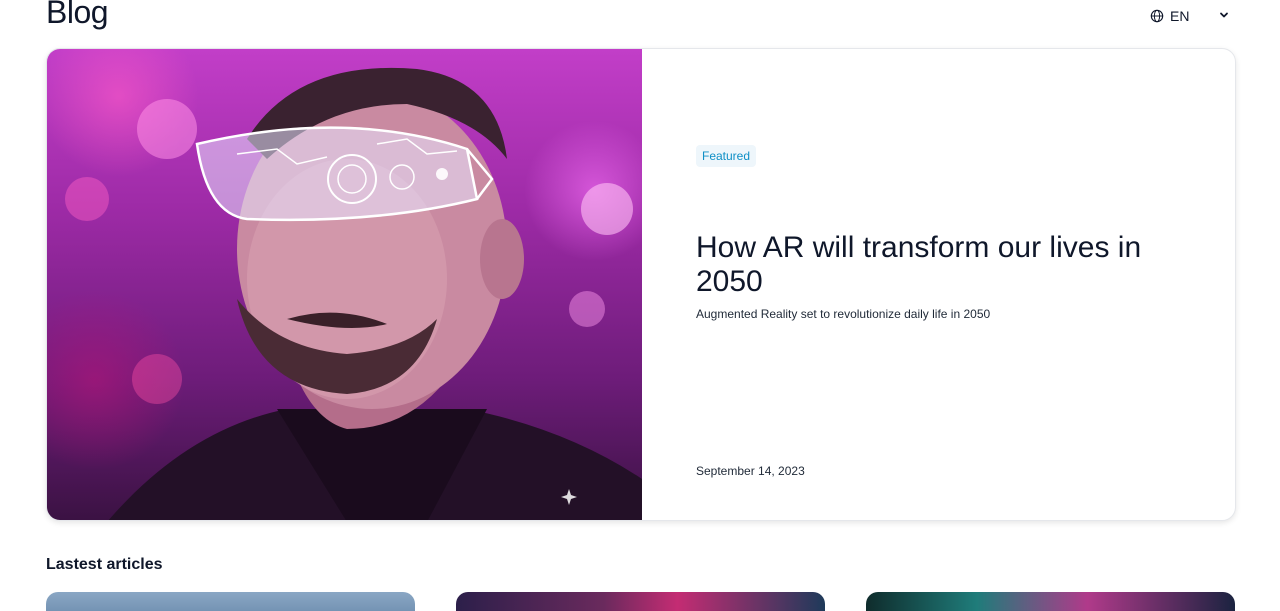 The image size is (1280, 611). I want to click on featured-badge: Featured, so click(726, 156).